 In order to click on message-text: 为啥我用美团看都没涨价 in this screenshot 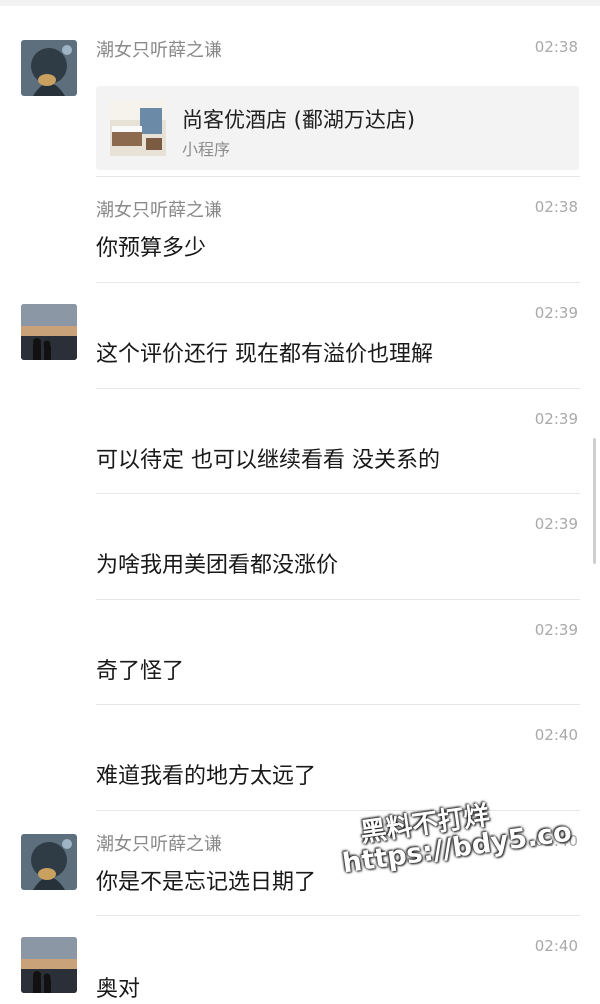, I will do `click(217, 565)`.